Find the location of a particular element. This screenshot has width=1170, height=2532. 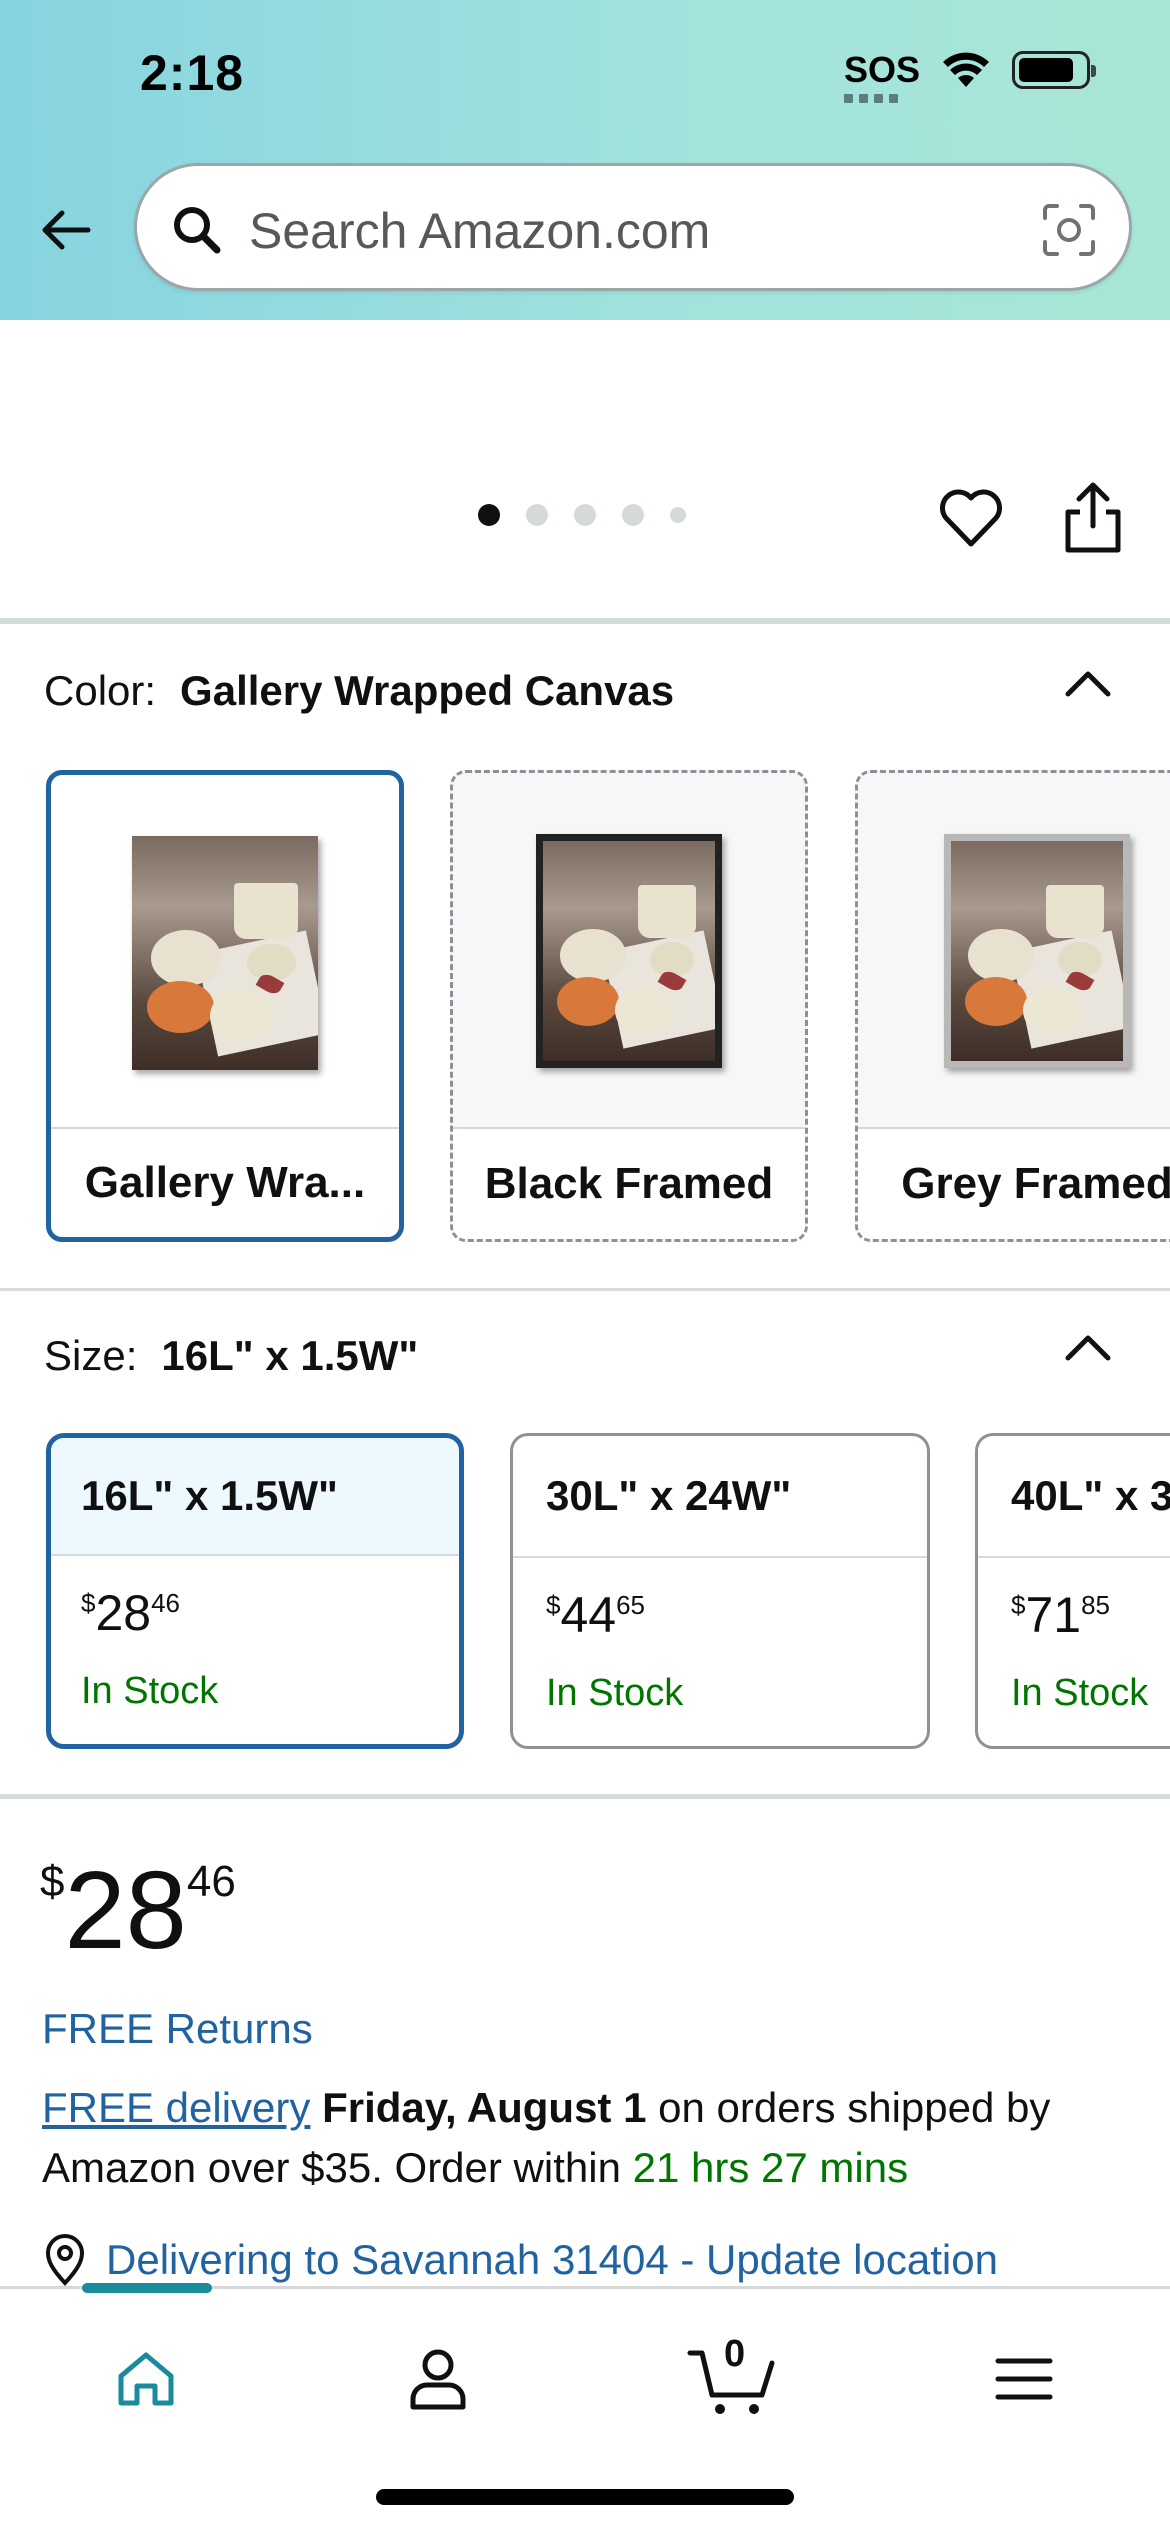

swatch-label: Black Framed is located at coordinates (629, 1183).